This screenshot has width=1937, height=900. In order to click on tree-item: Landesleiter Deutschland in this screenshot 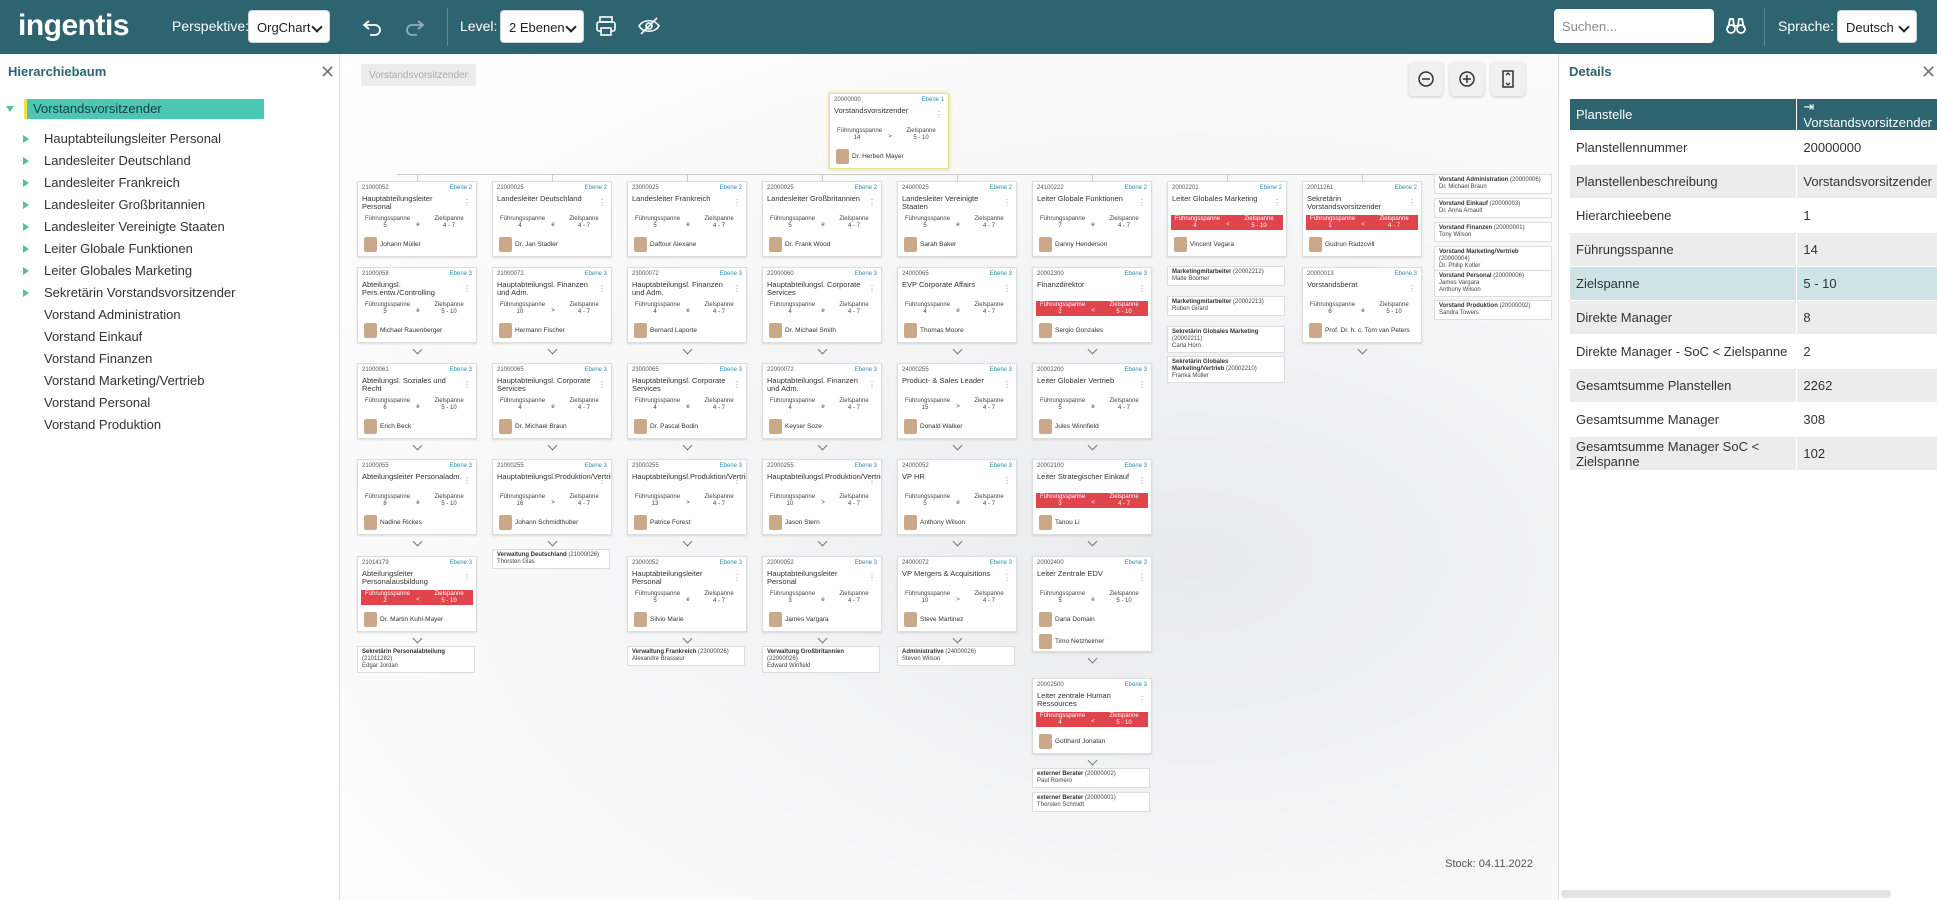, I will do `click(107, 161)`.